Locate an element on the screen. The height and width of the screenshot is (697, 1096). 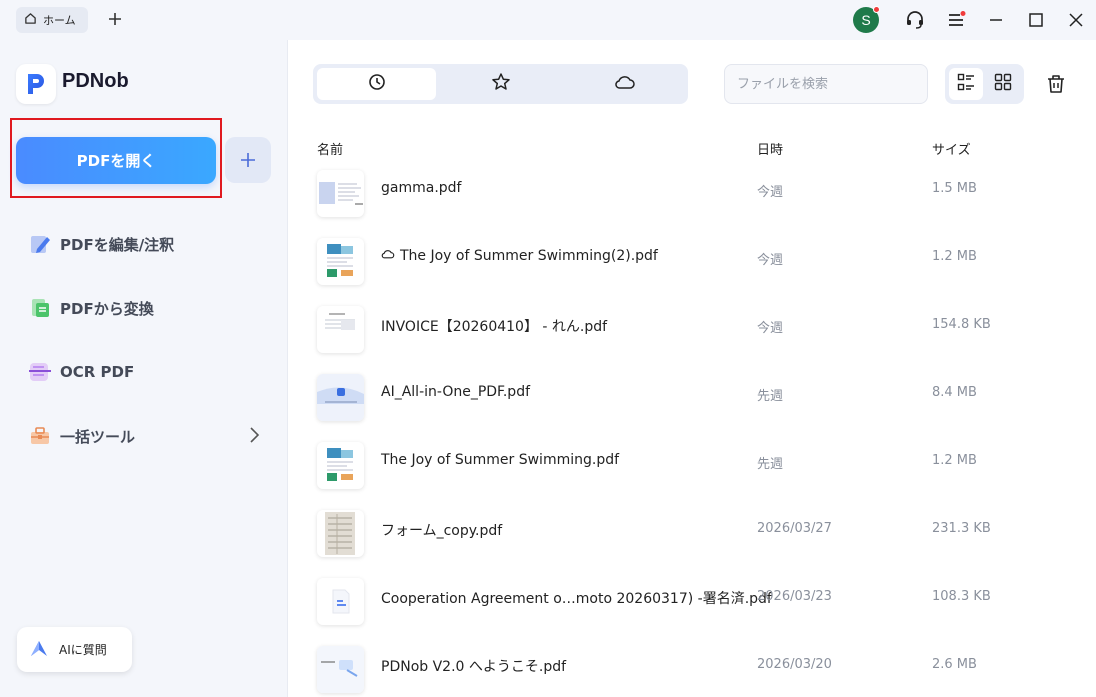
home-icon is located at coordinates (30, 20).